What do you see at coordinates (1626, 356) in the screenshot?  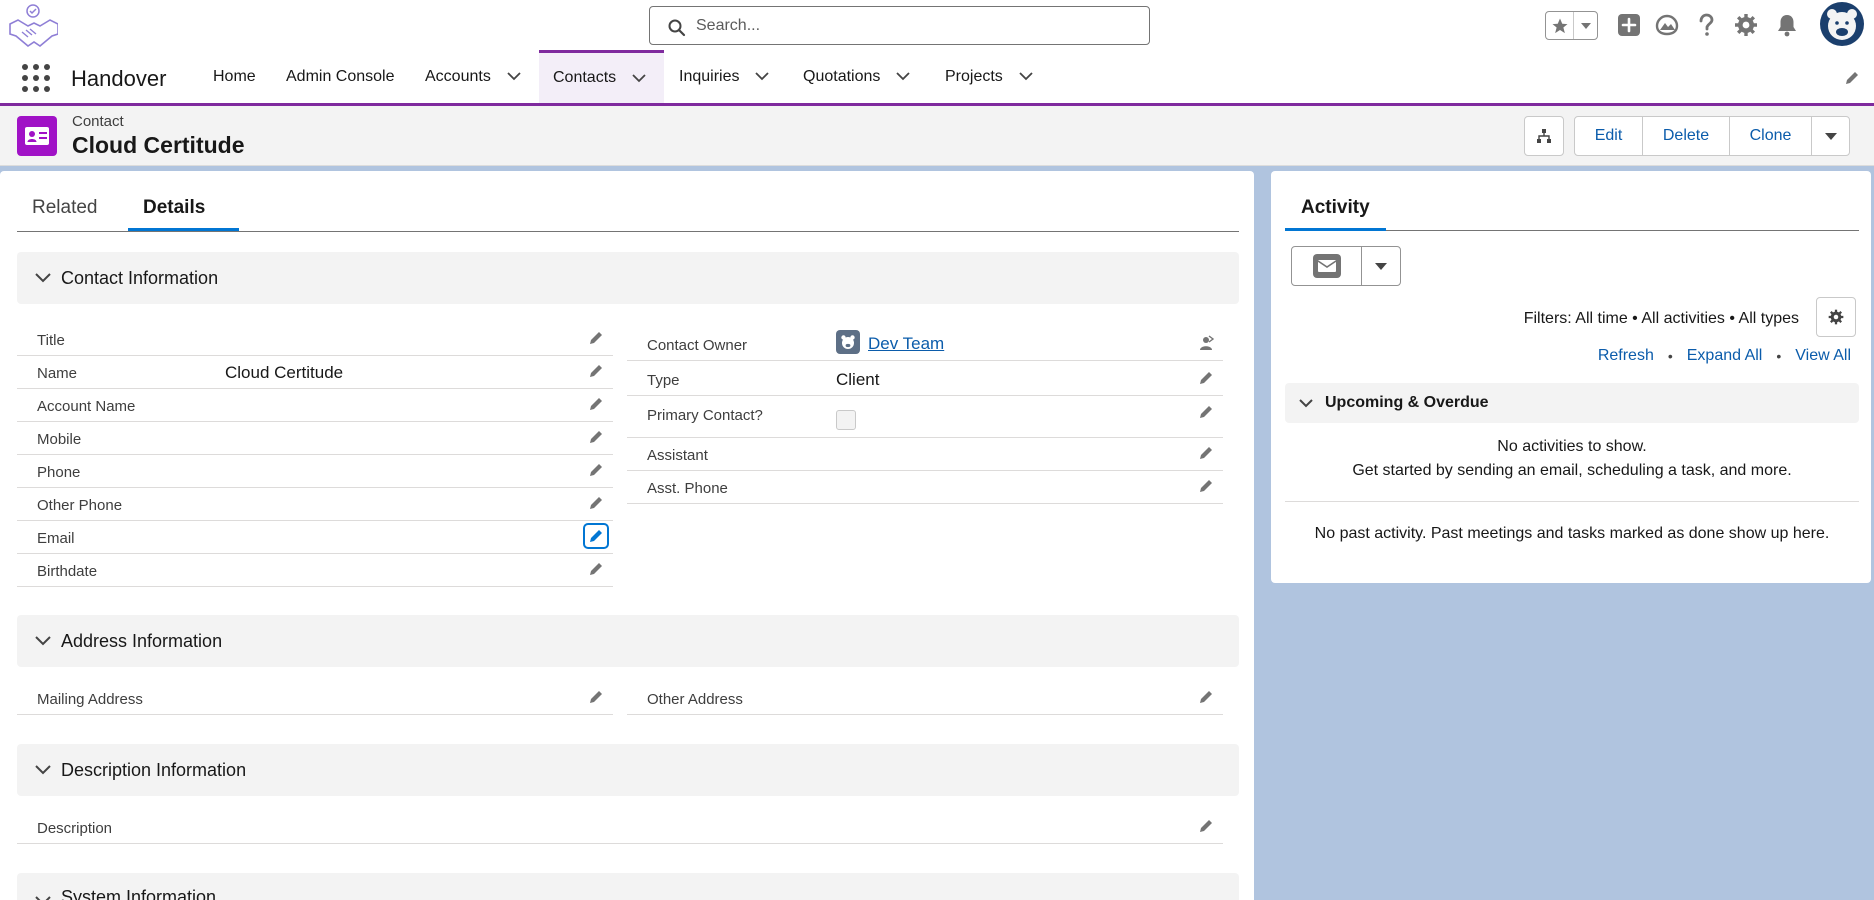 I see `refresh-link: Refresh` at bounding box center [1626, 356].